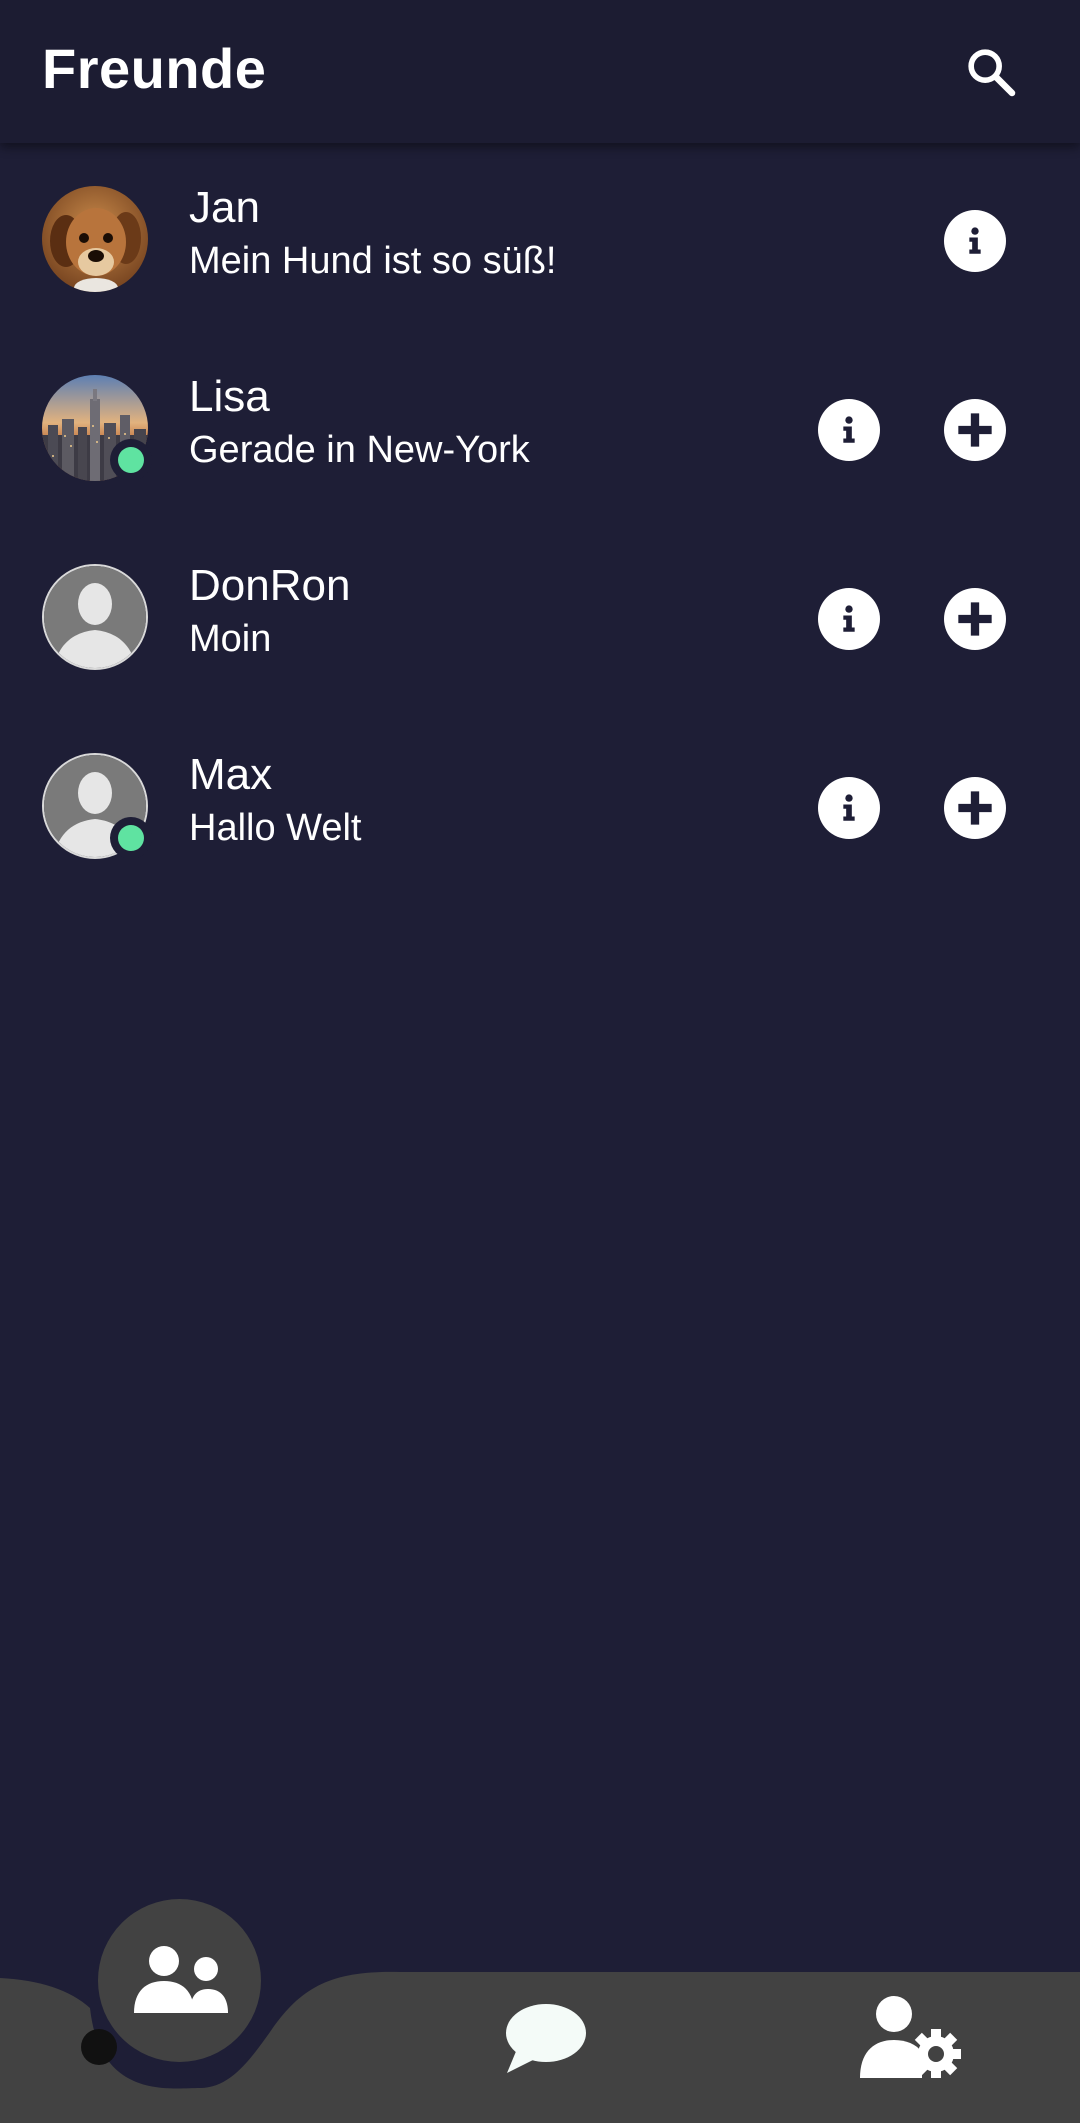 The image size is (1080, 2123). I want to click on search-button, so click(991, 72).